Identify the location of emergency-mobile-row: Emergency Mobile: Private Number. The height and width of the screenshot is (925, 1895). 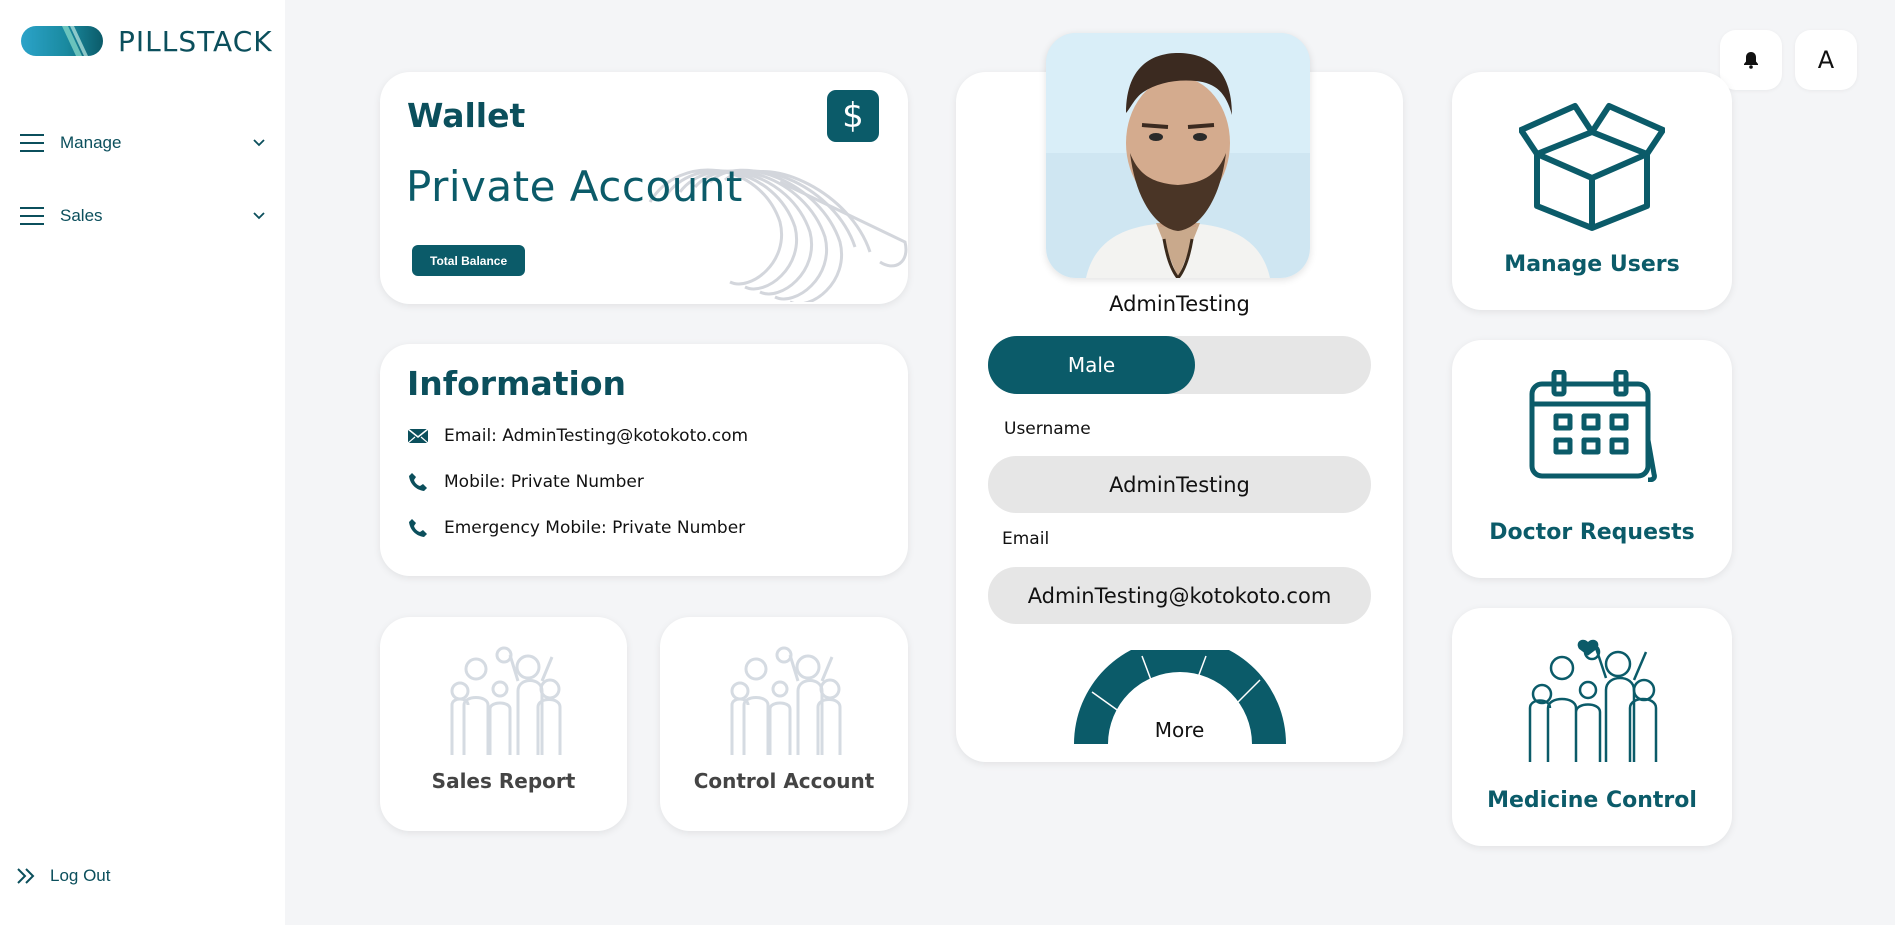
(576, 528).